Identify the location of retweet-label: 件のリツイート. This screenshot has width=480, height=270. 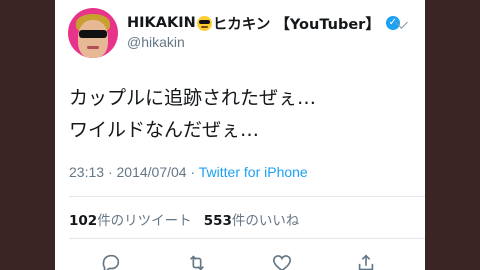
(144, 221).